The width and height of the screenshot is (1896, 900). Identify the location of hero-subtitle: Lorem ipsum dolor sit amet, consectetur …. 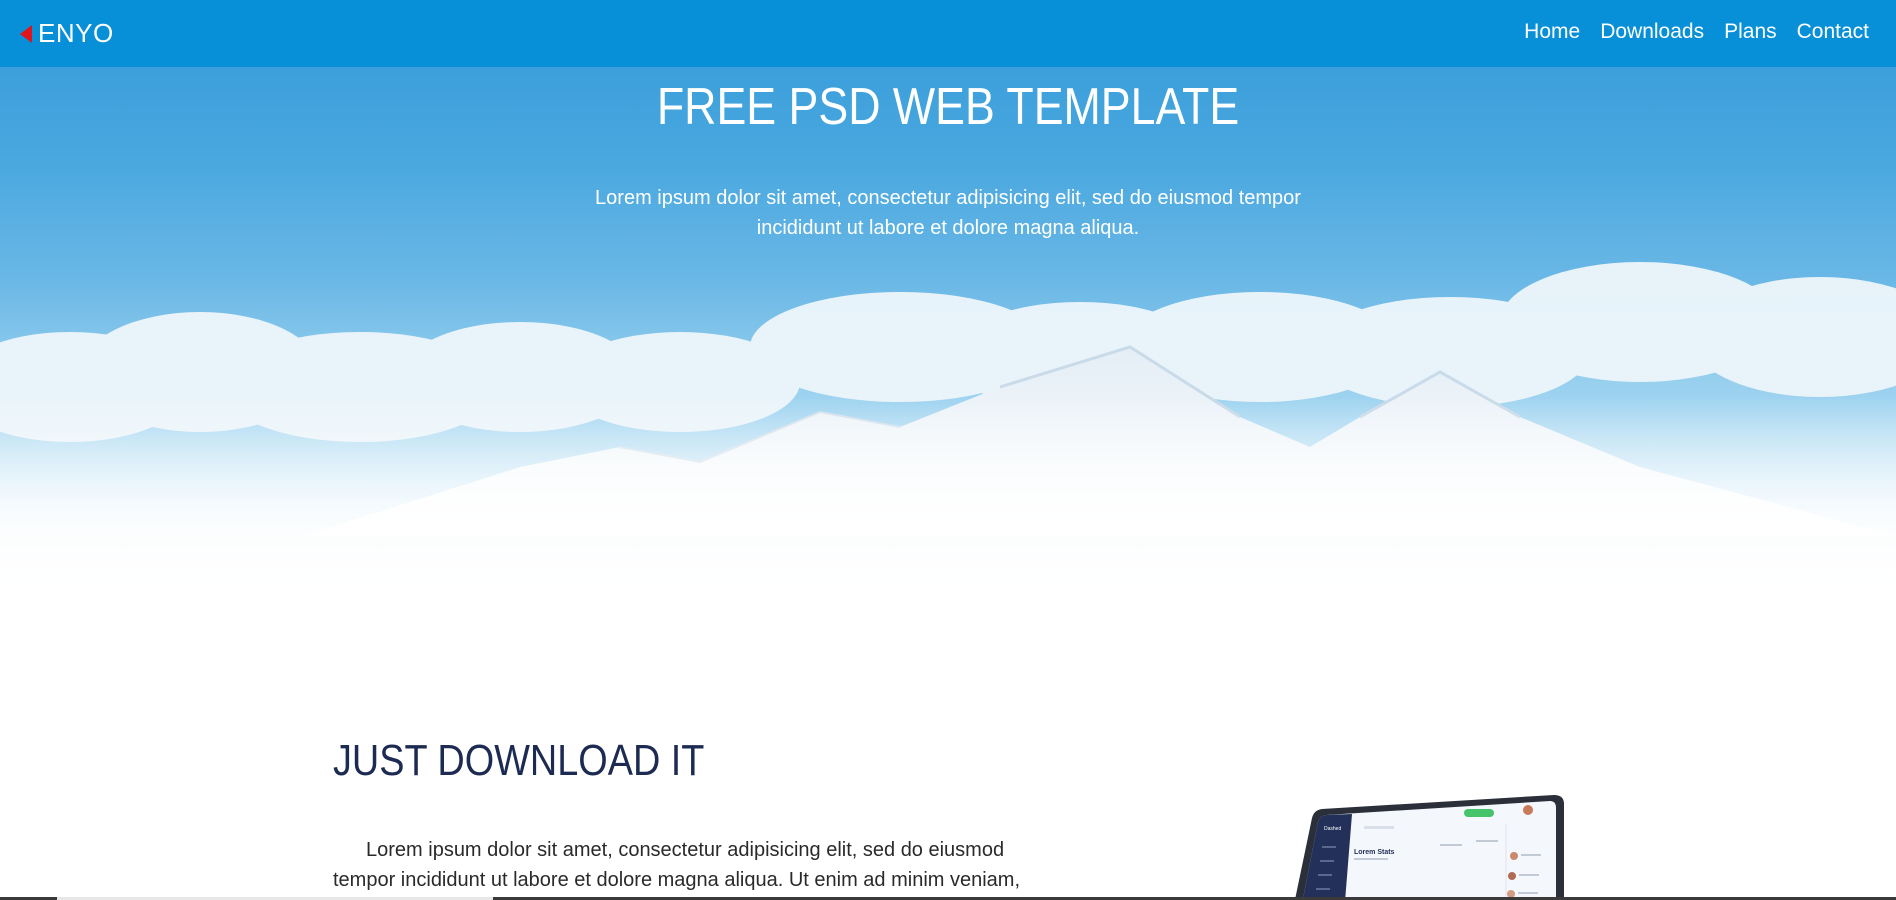
(948, 213).